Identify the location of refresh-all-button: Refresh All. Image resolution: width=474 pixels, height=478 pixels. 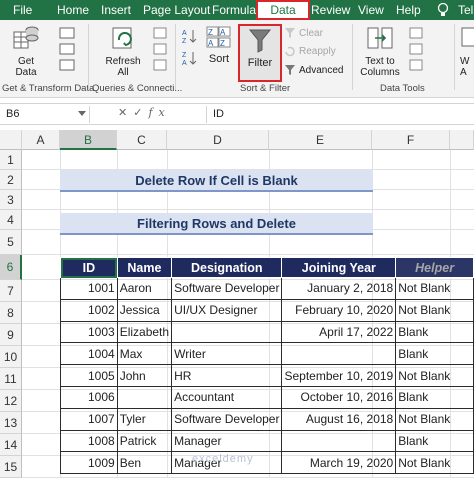
(123, 51).